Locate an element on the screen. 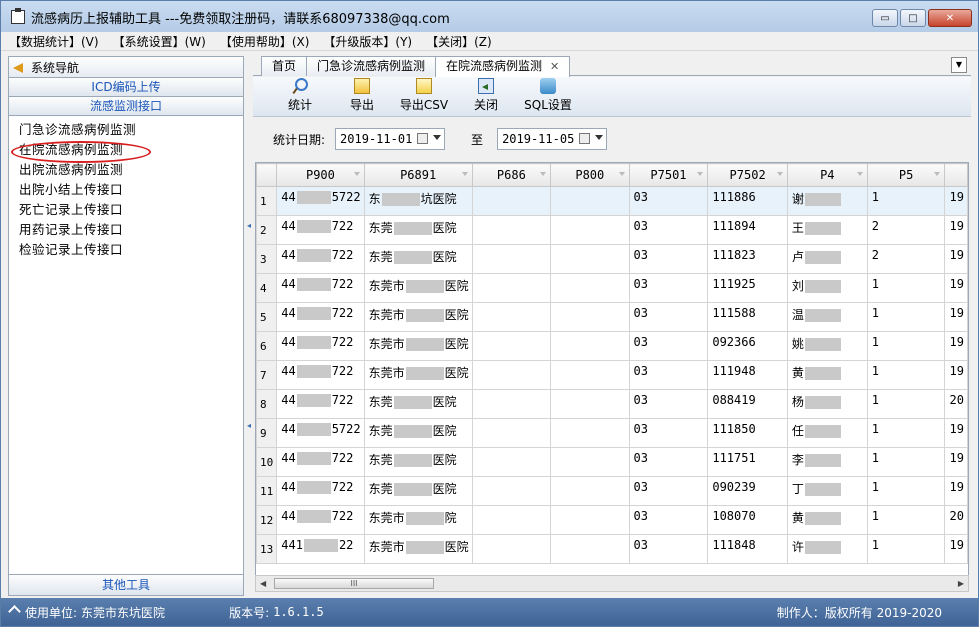 The height and width of the screenshot is (627, 979). sidebar-tab-flu-interface: 流感监测接口 is located at coordinates (126, 106).